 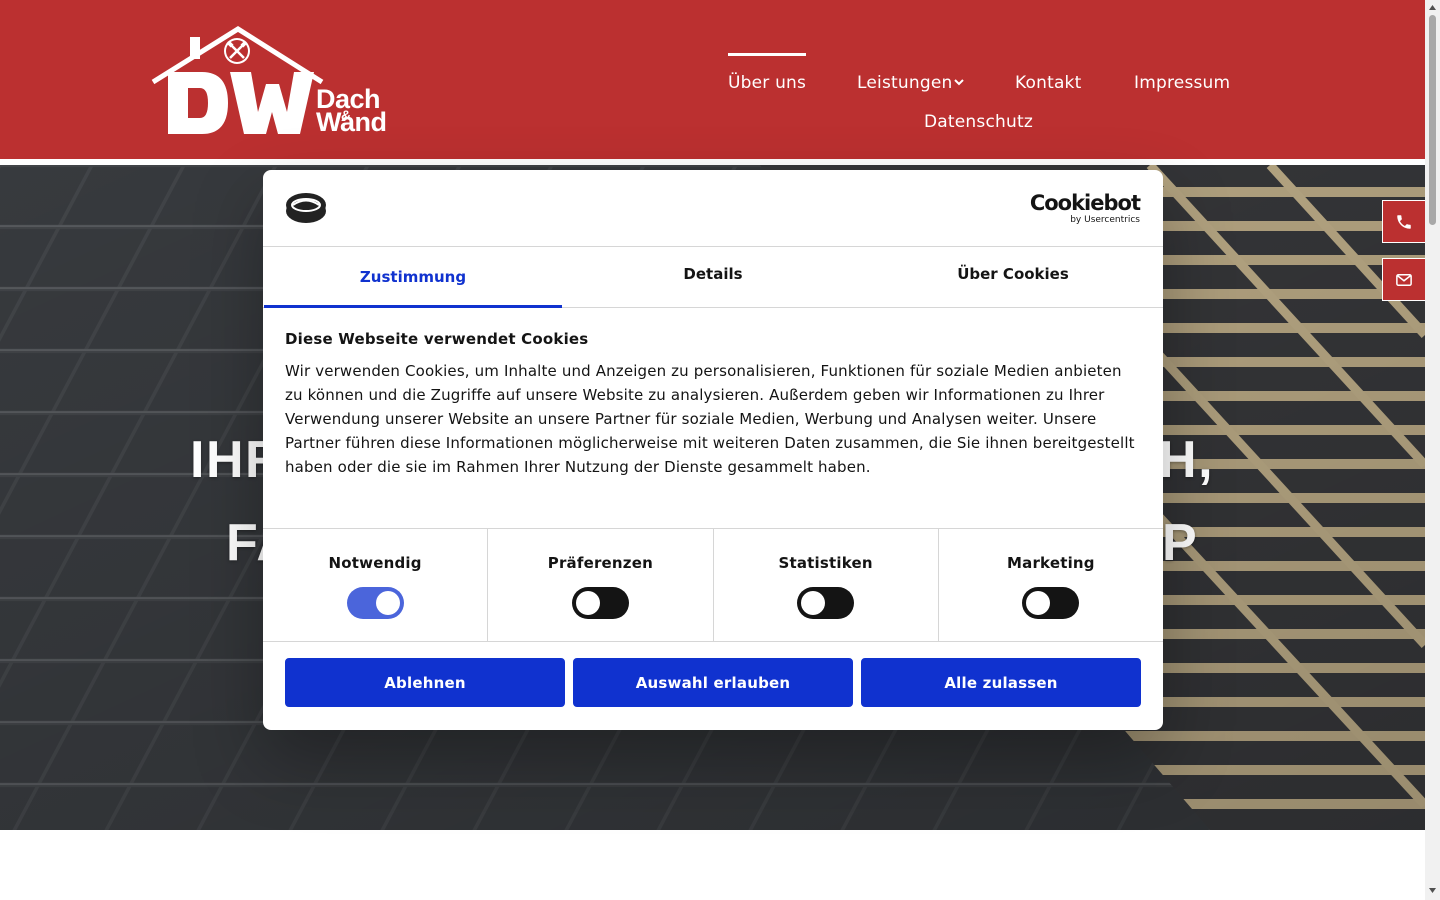 I want to click on cookie-tabs: Zustimmung Details Über Cookies, so click(x=713, y=277).